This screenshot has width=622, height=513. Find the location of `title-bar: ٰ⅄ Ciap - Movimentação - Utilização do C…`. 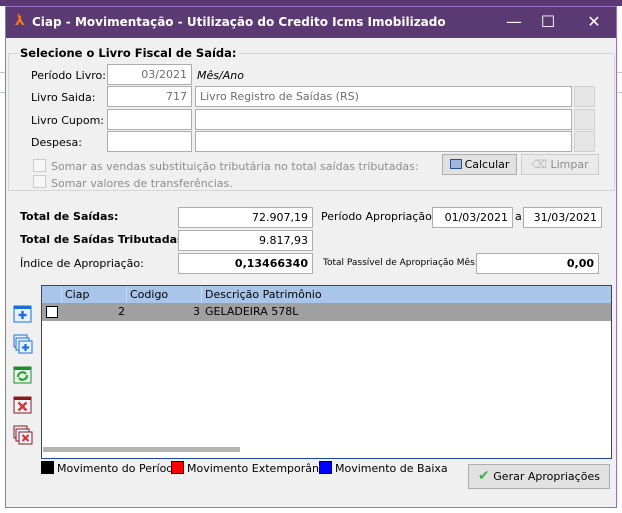

title-bar: ٰ⅄ Ciap - Movimentação - Utilização do C… is located at coordinates (311, 22).